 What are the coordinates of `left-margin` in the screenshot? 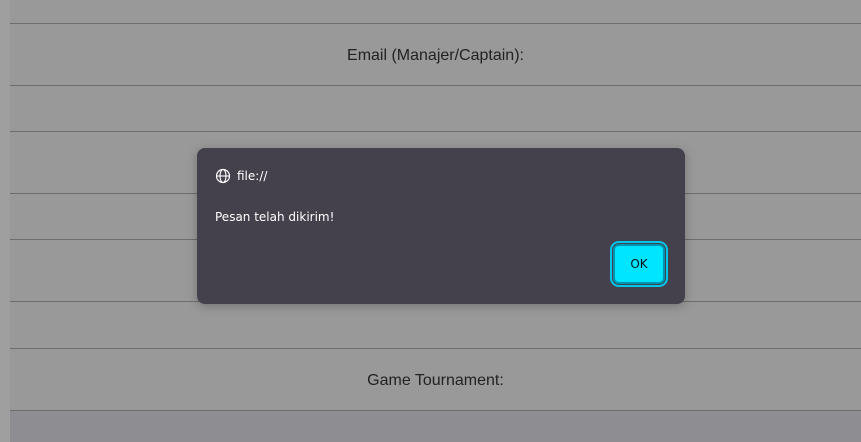 It's located at (5, 221).